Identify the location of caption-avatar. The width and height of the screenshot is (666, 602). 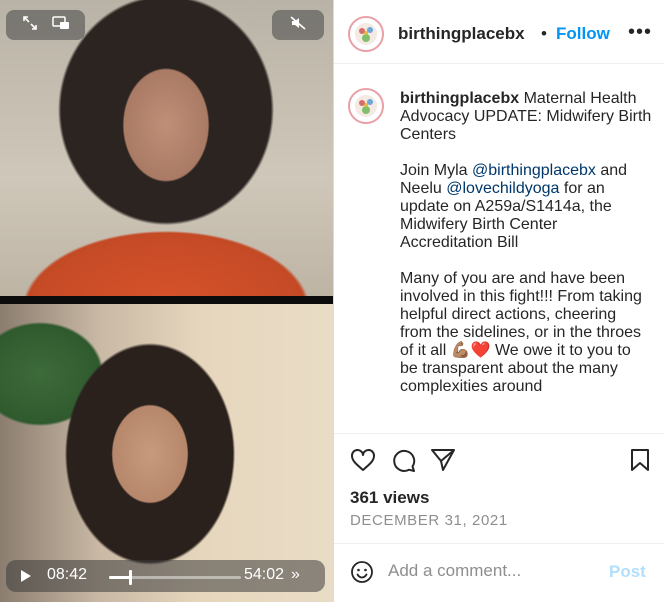
(366, 106).